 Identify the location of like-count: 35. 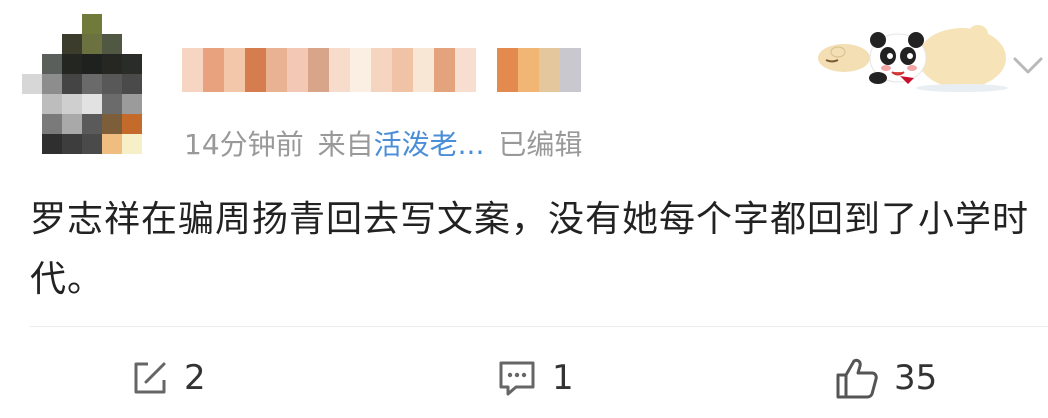
(916, 378).